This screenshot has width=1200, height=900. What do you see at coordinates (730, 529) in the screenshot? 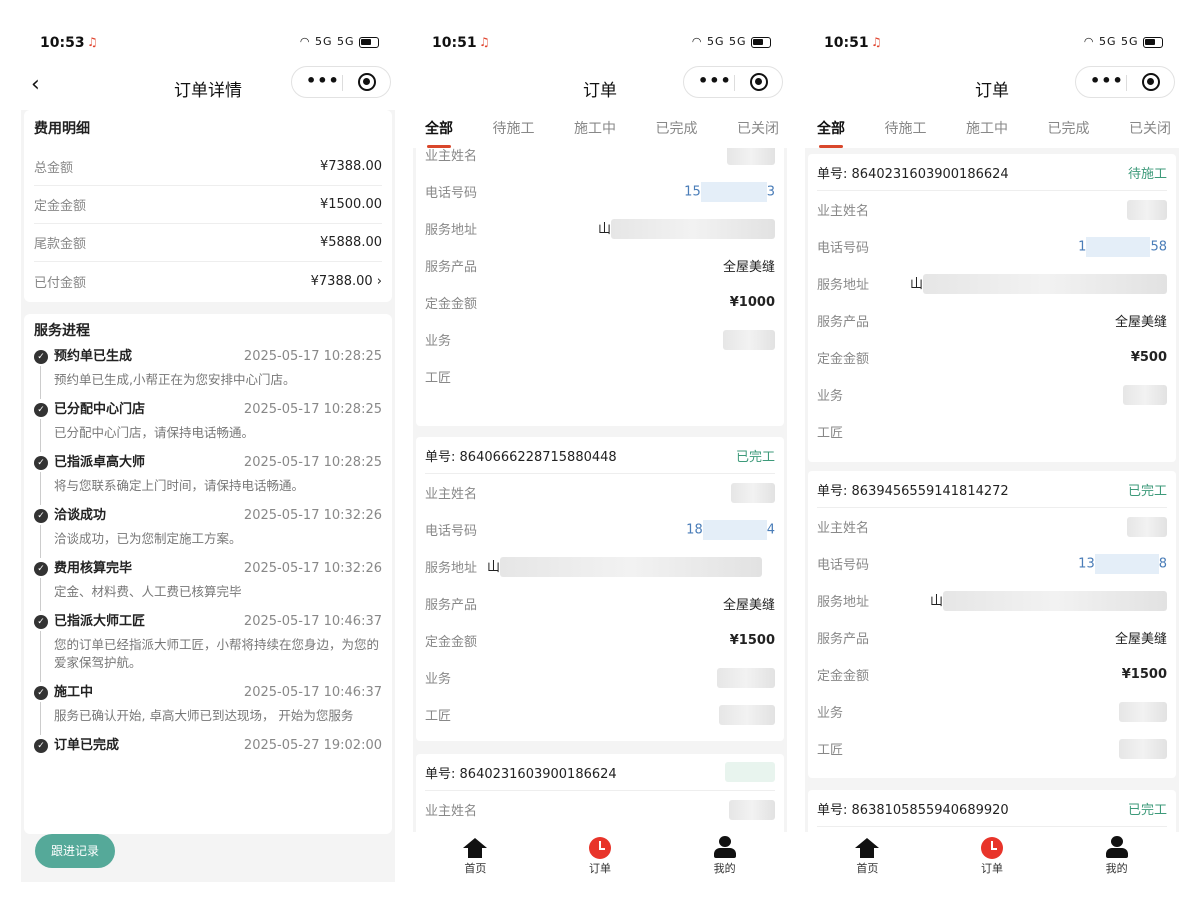
I see `phone-value: 18 4` at bounding box center [730, 529].